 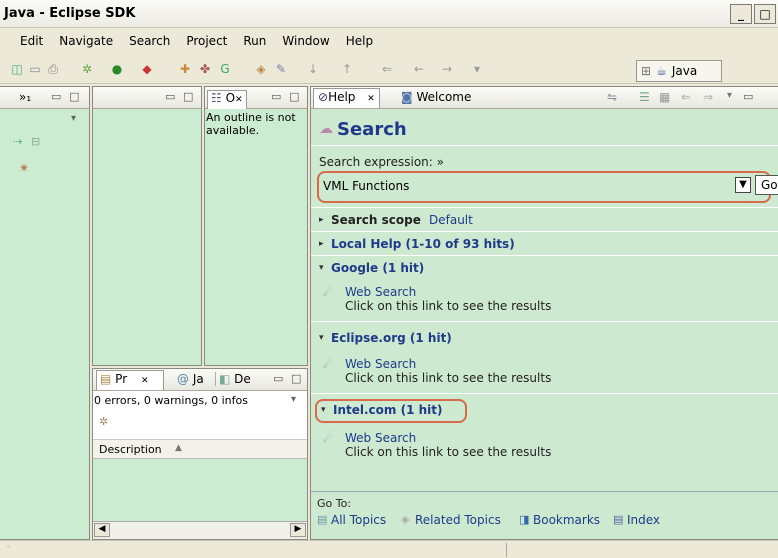 I want to click on collapse-icon: ⊟, so click(x=35, y=141).